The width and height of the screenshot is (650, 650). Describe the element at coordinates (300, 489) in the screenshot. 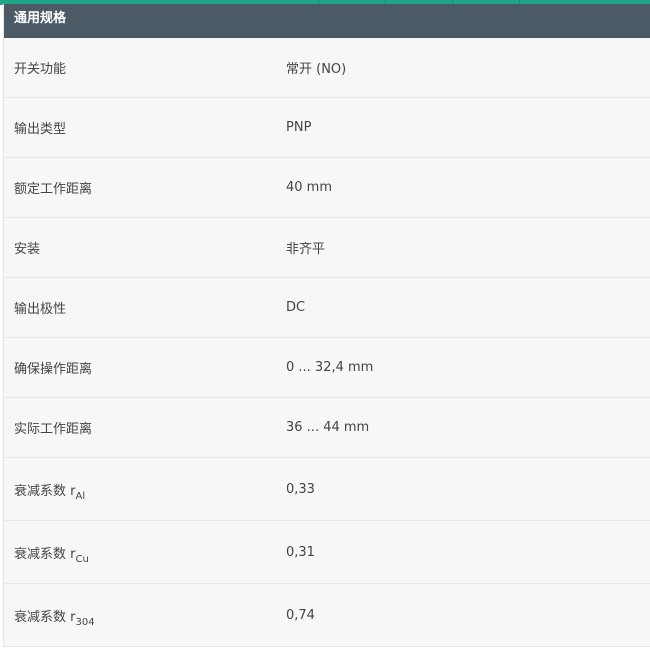

I see `row-value: 0,33` at that location.